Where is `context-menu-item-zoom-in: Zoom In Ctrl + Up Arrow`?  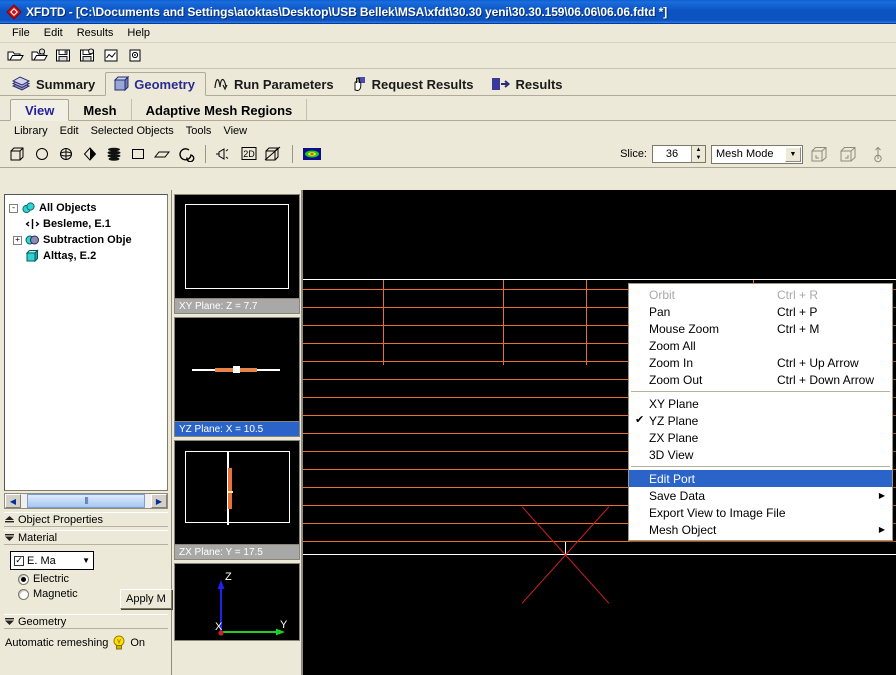 context-menu-item-zoom-in: Zoom In Ctrl + Up Arrow is located at coordinates (760, 362).